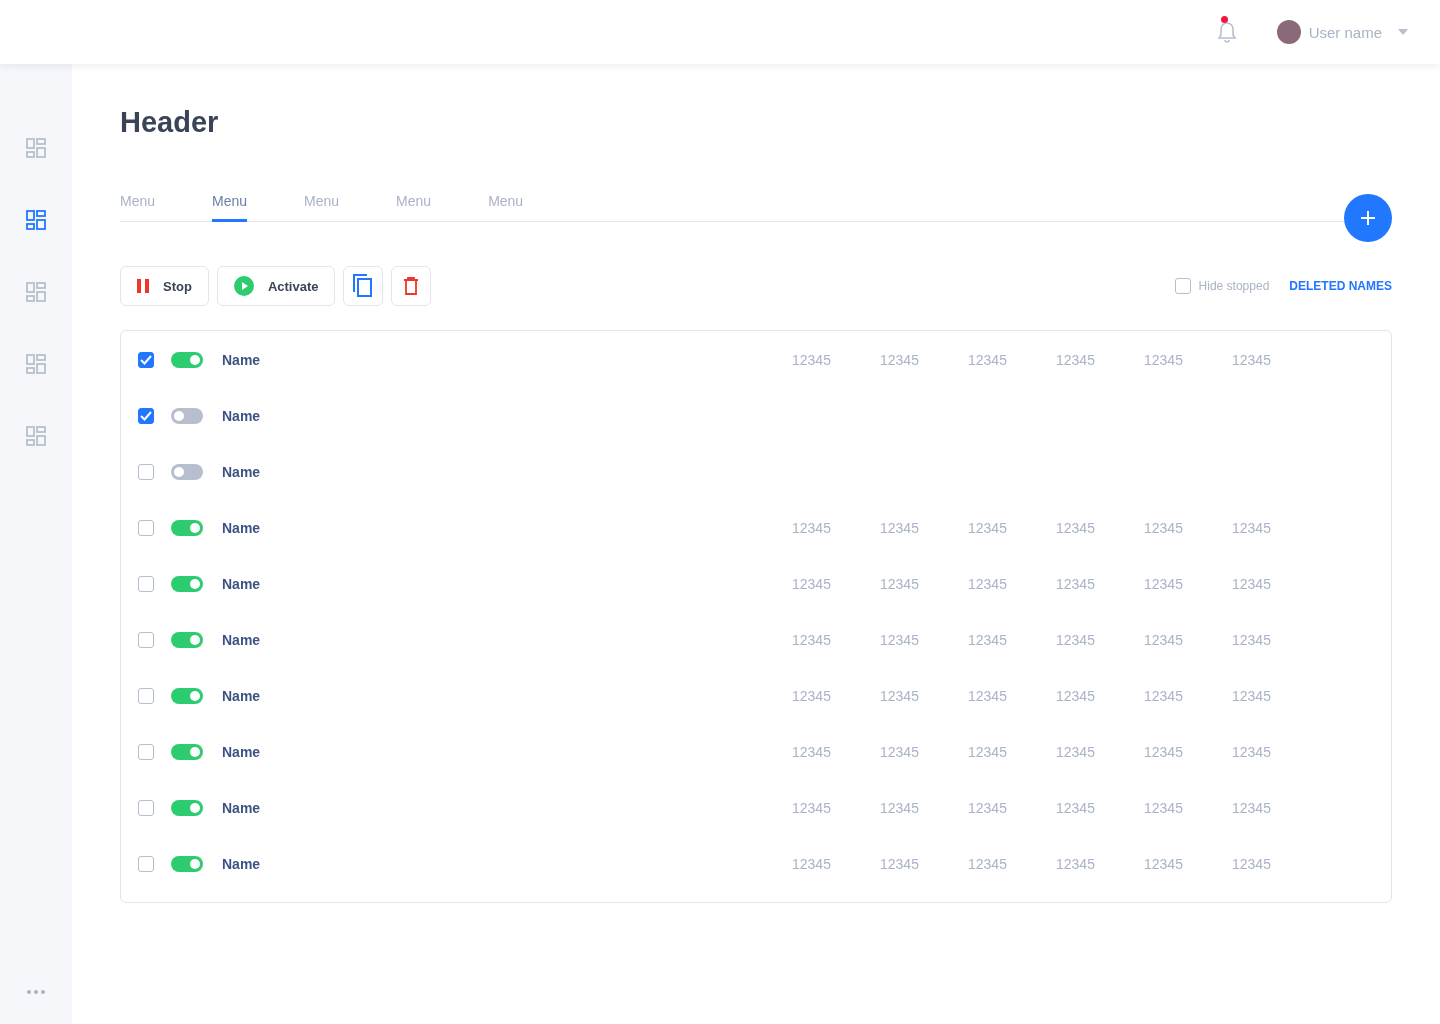 This screenshot has height=1024, width=1440. I want to click on trash-icon, so click(411, 286).